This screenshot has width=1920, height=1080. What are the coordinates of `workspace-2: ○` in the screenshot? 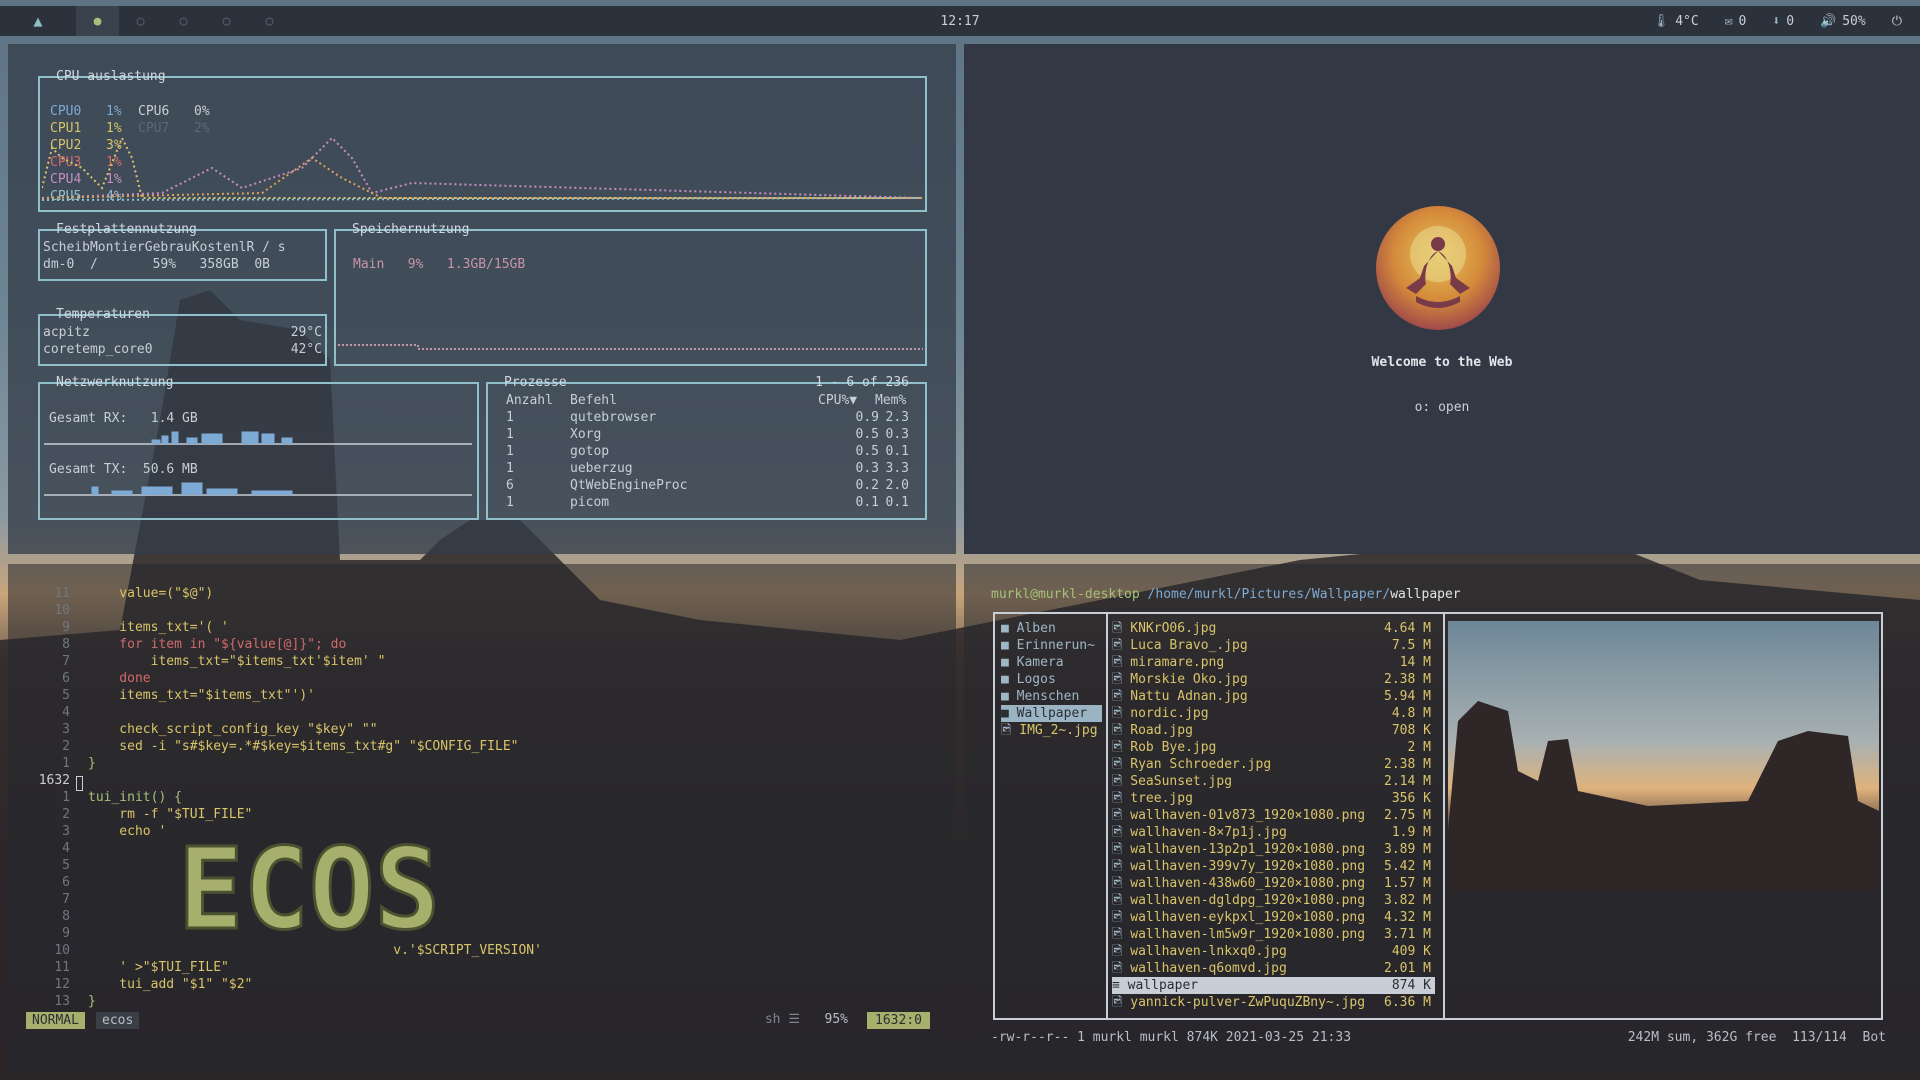 It's located at (140, 21).